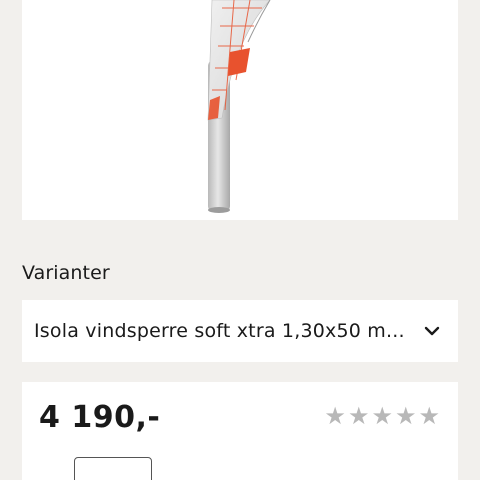 The height and width of the screenshot is (480, 480). Describe the element at coordinates (66, 273) in the screenshot. I see `variants-heading: Varianter` at that location.